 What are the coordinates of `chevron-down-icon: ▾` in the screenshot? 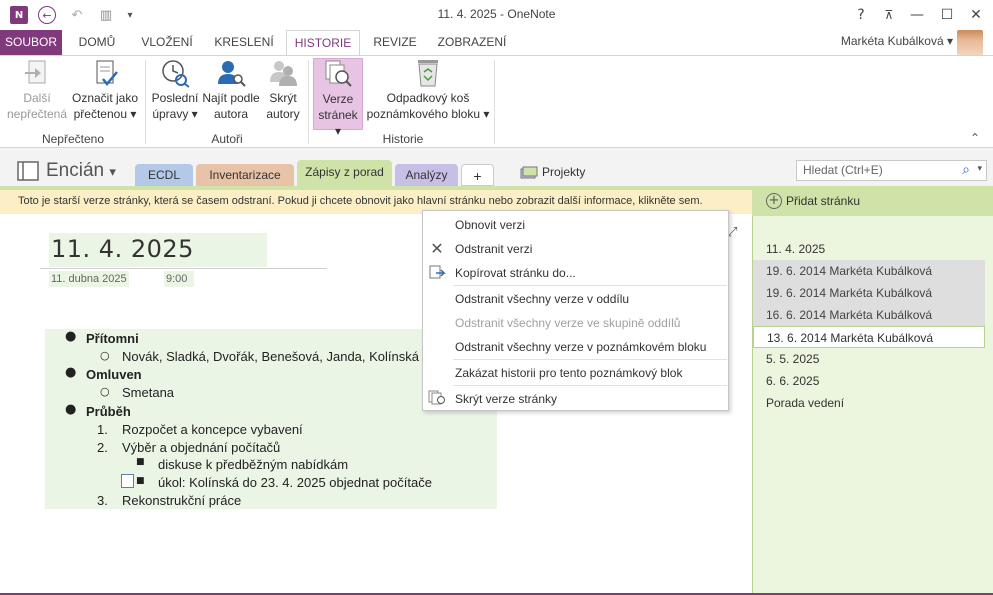 It's located at (112, 171).